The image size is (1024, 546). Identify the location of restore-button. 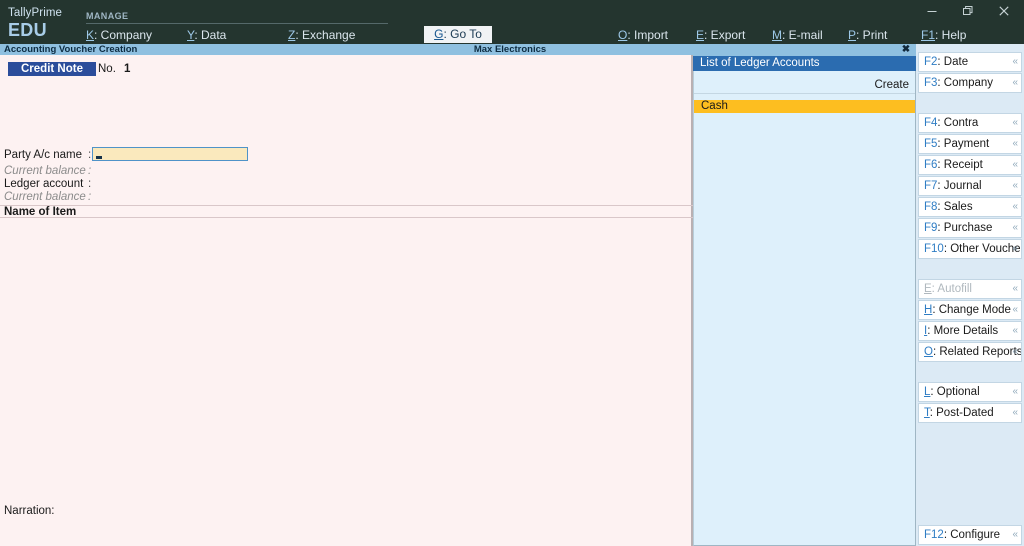
(968, 11).